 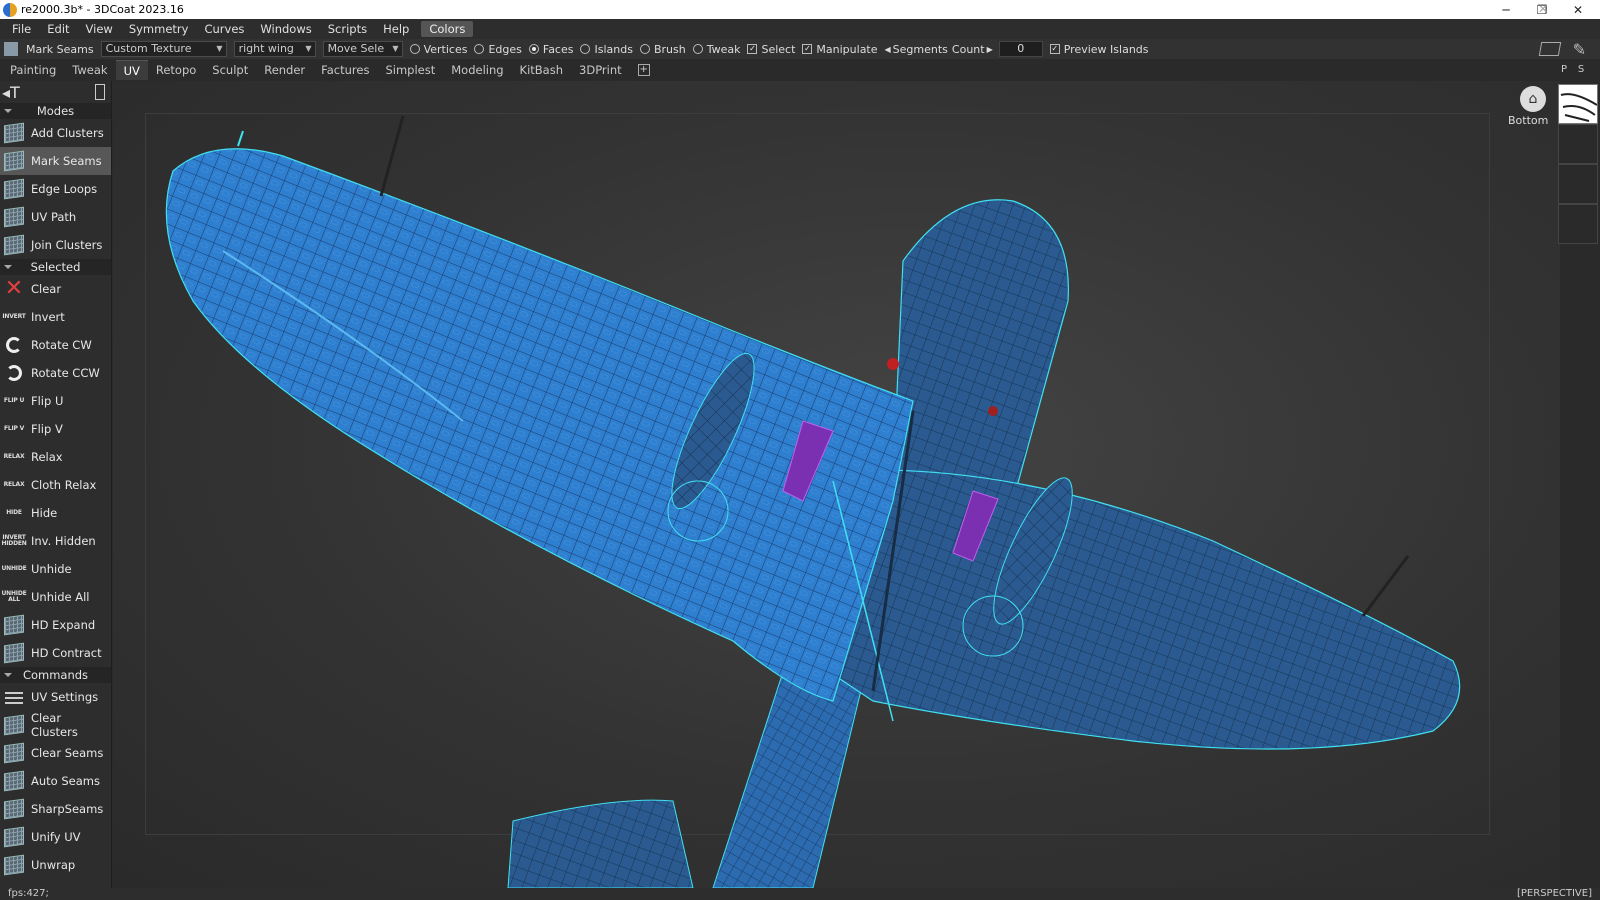 I want to click on add-tab-icon: +, so click(x=643, y=70).